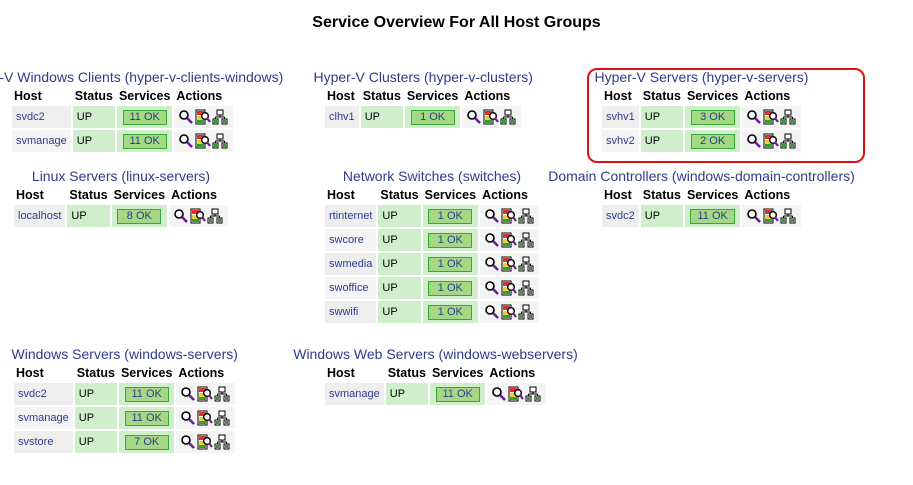 This screenshot has width=913, height=485. I want to click on host-link: svstore, so click(35, 442).